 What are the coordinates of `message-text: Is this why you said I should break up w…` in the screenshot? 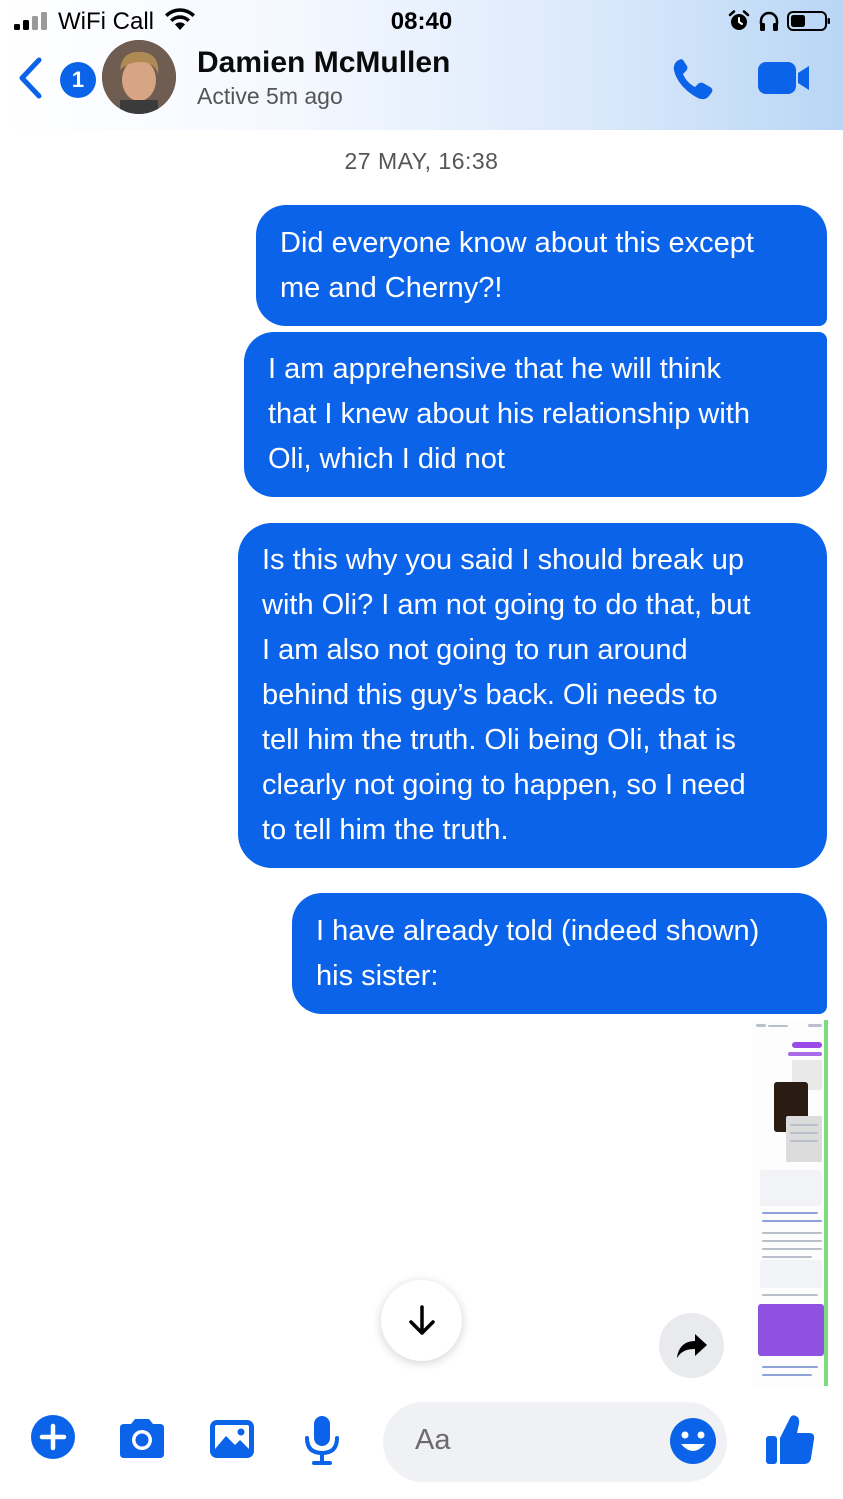 It's located at (506, 695).